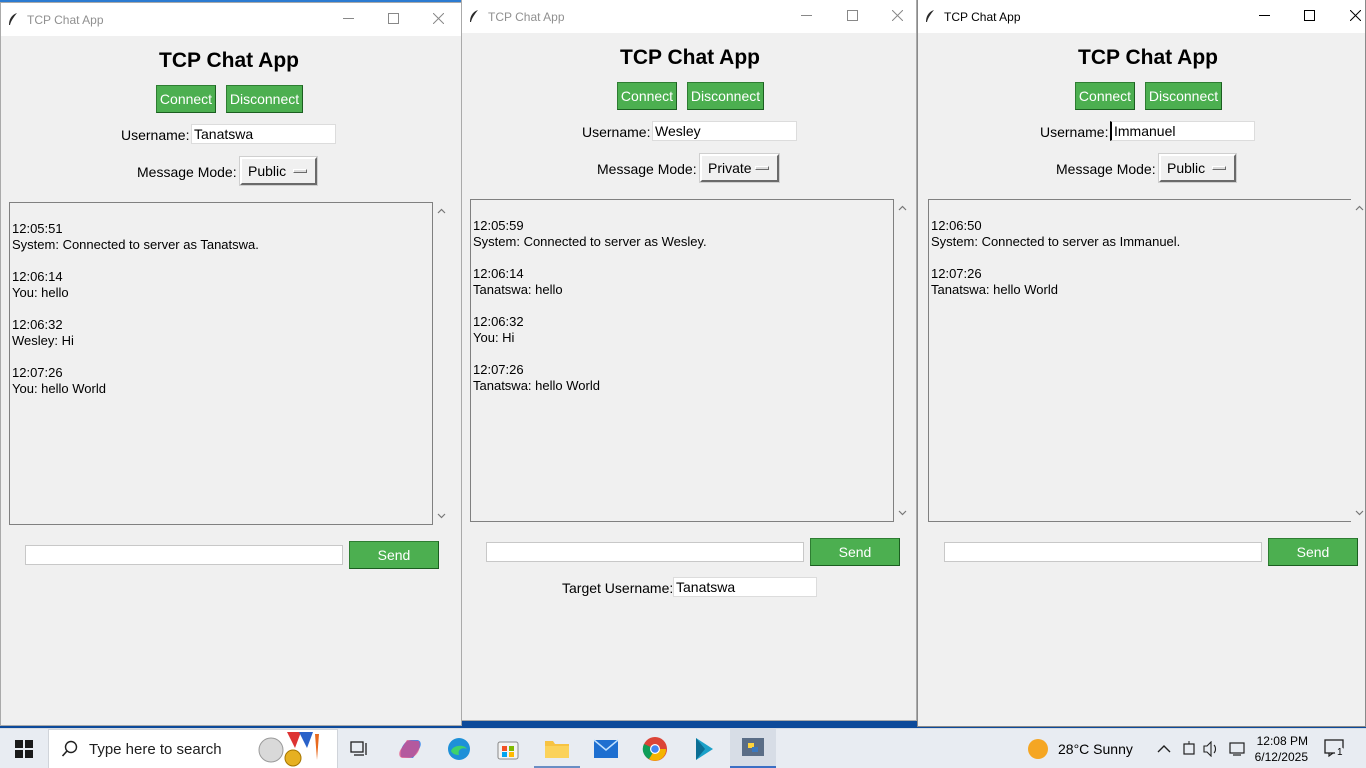 The image size is (1366, 768). Describe the element at coordinates (1074, 132) in the screenshot. I see `username-label: Username:` at that location.